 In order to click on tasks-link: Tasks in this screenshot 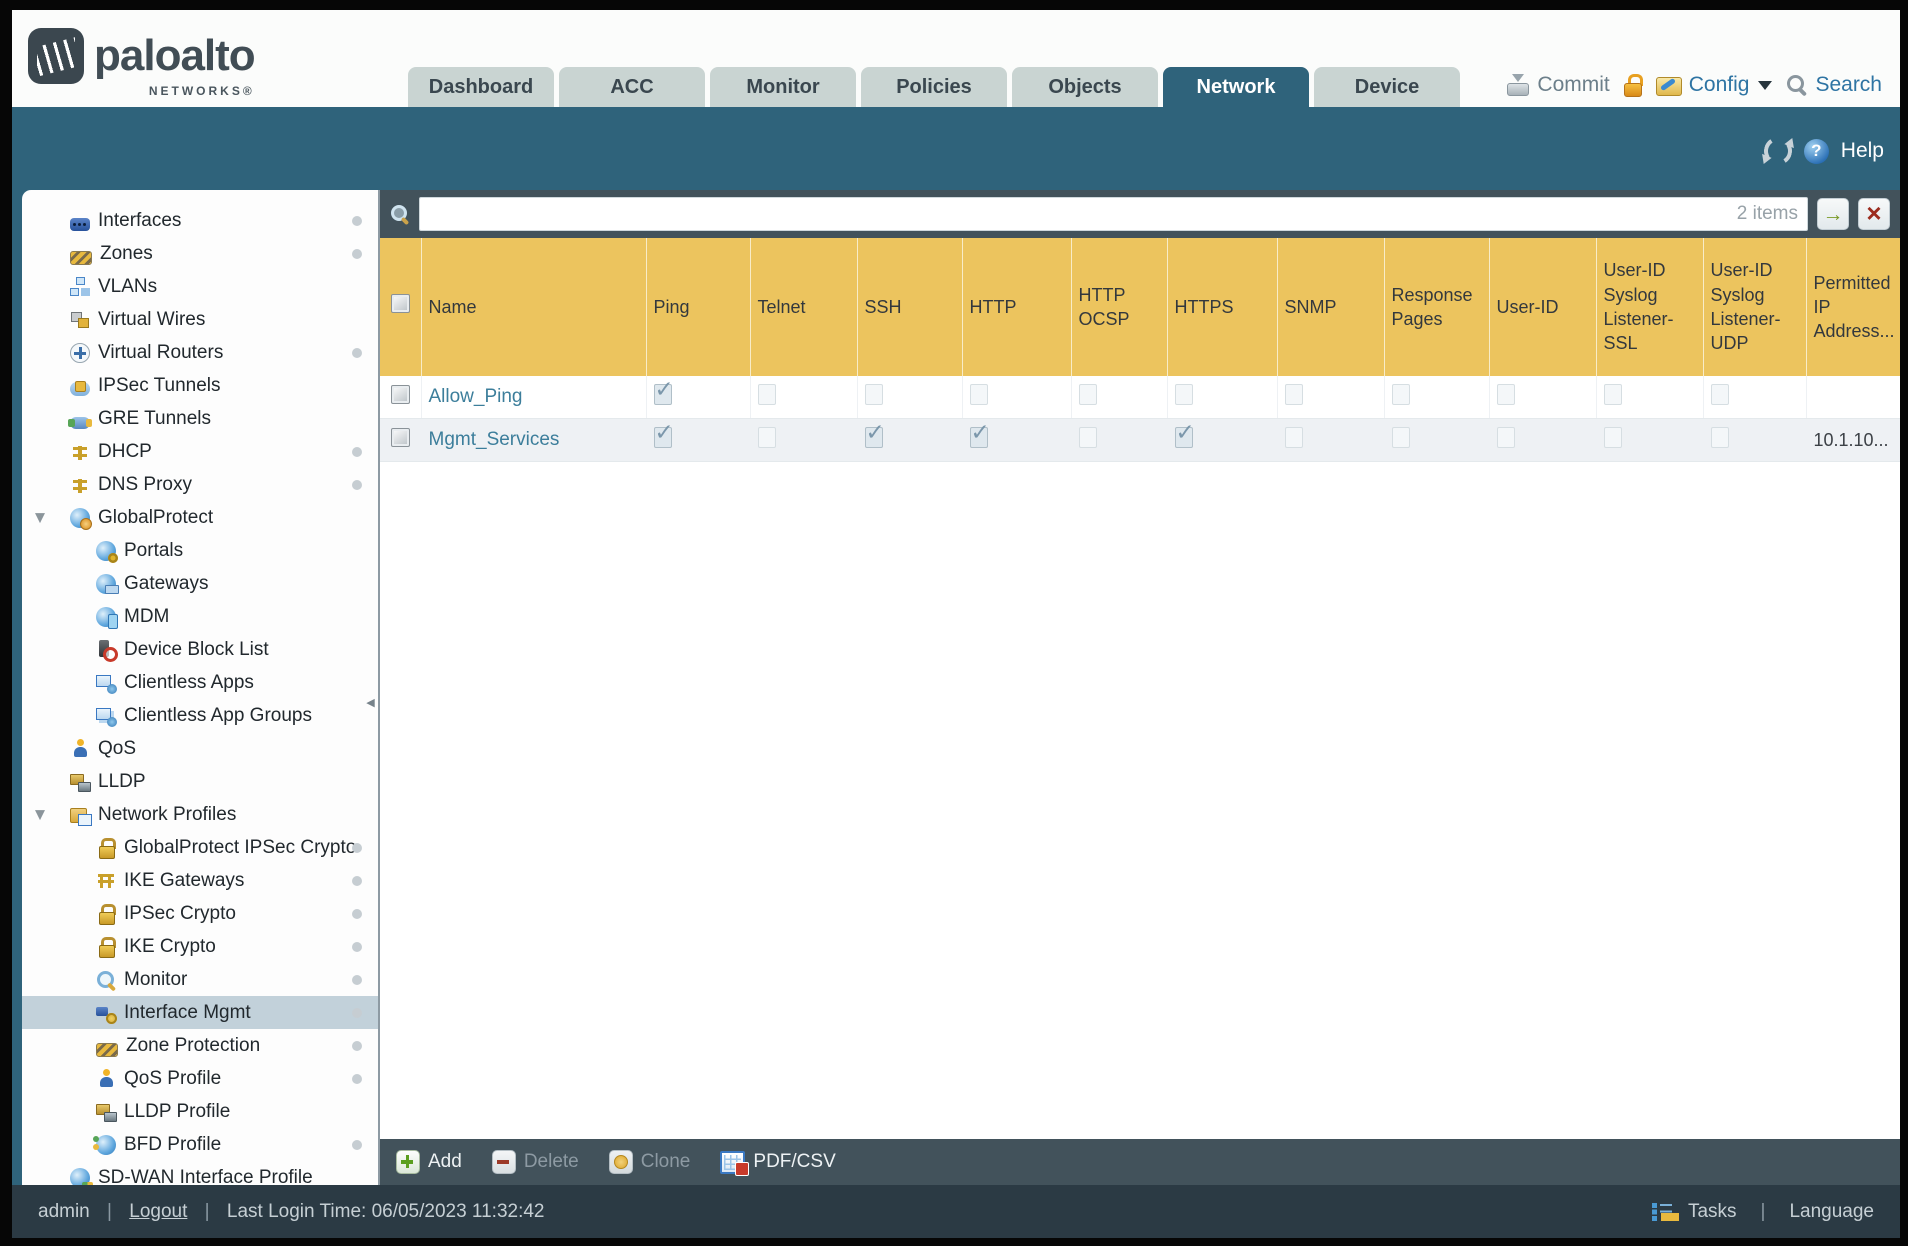, I will do `click(1712, 1212)`.